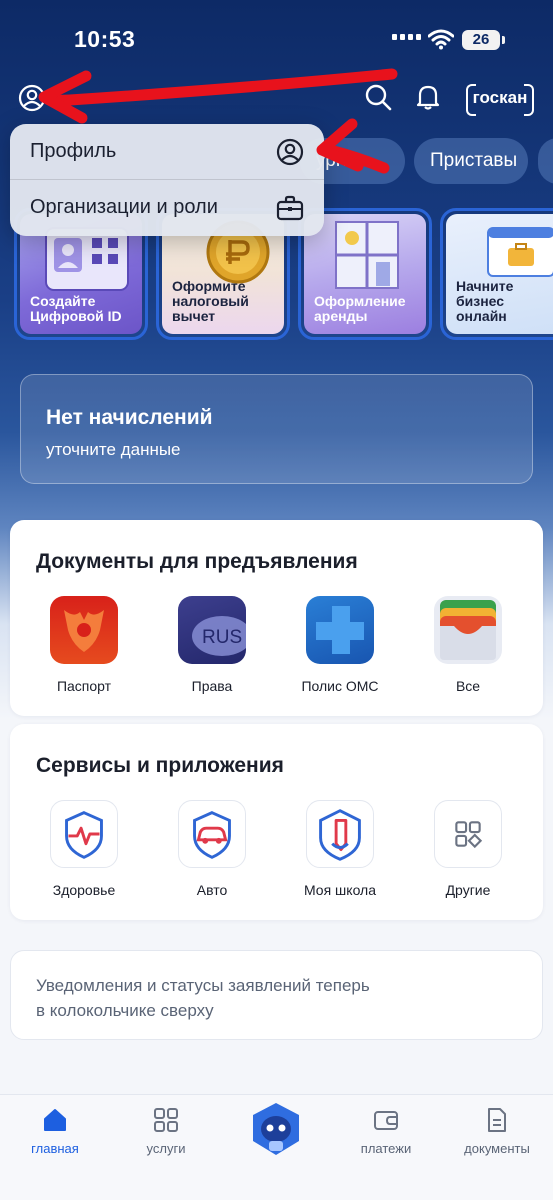 This screenshot has height=1200, width=553. Describe the element at coordinates (378, 97) in the screenshot. I see `search-icon` at that location.